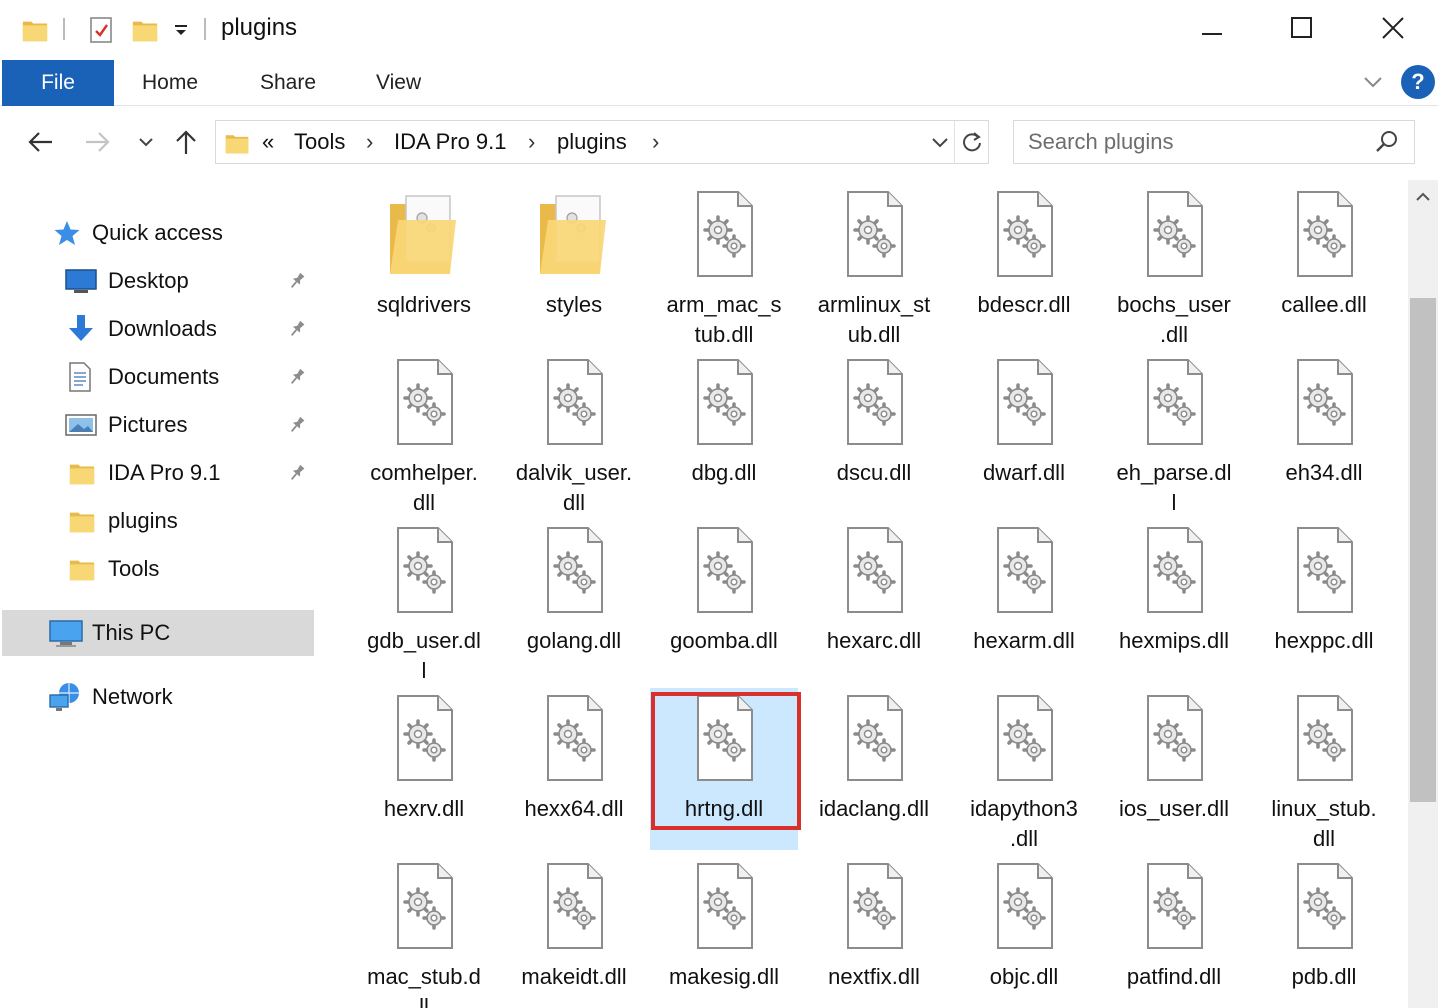  Describe the element at coordinates (40, 142) in the screenshot. I see `back-button` at that location.